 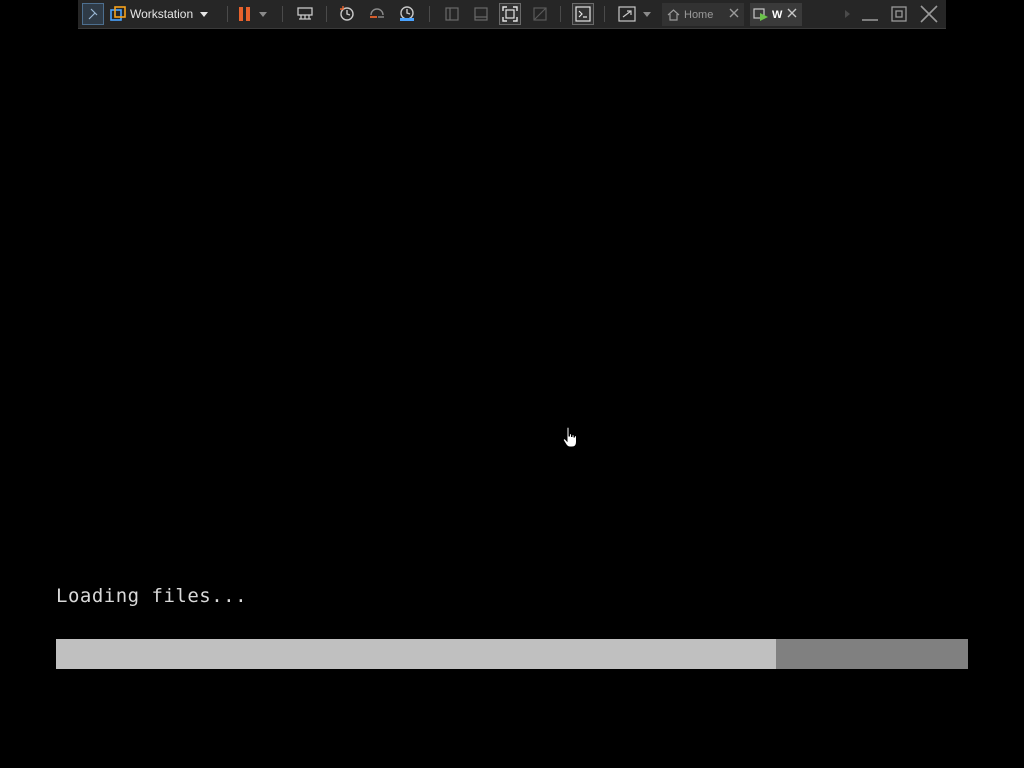 I want to click on stretch-guest-button, so click(x=627, y=14).